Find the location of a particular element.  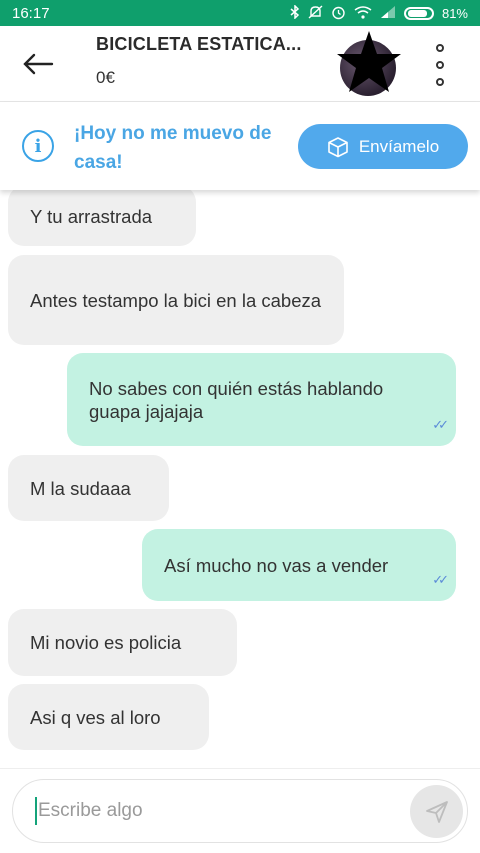

send-item-button: Envíamelo is located at coordinates (383, 146).